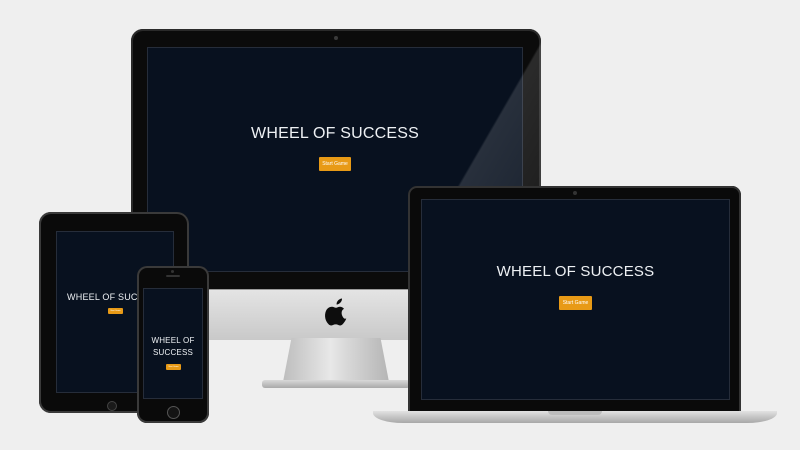 The width and height of the screenshot is (800, 450). I want to click on apple-logo-icon, so click(336, 312).